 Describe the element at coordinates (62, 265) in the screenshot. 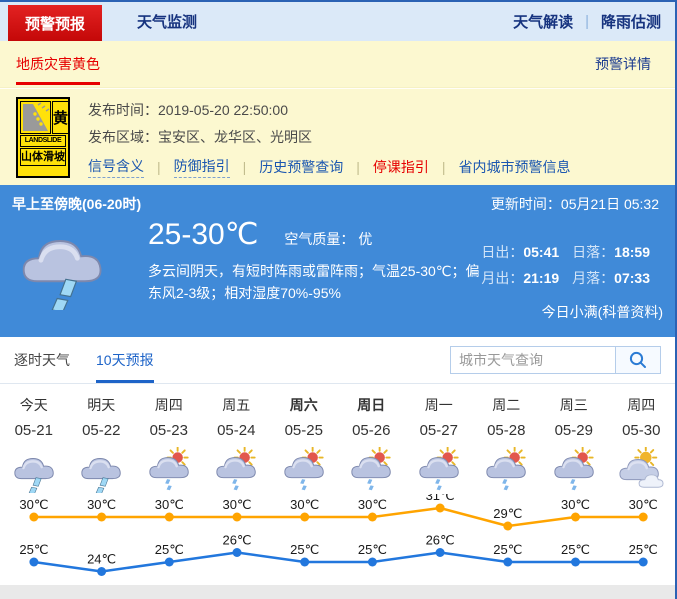

I see `current-weather-icon` at that location.